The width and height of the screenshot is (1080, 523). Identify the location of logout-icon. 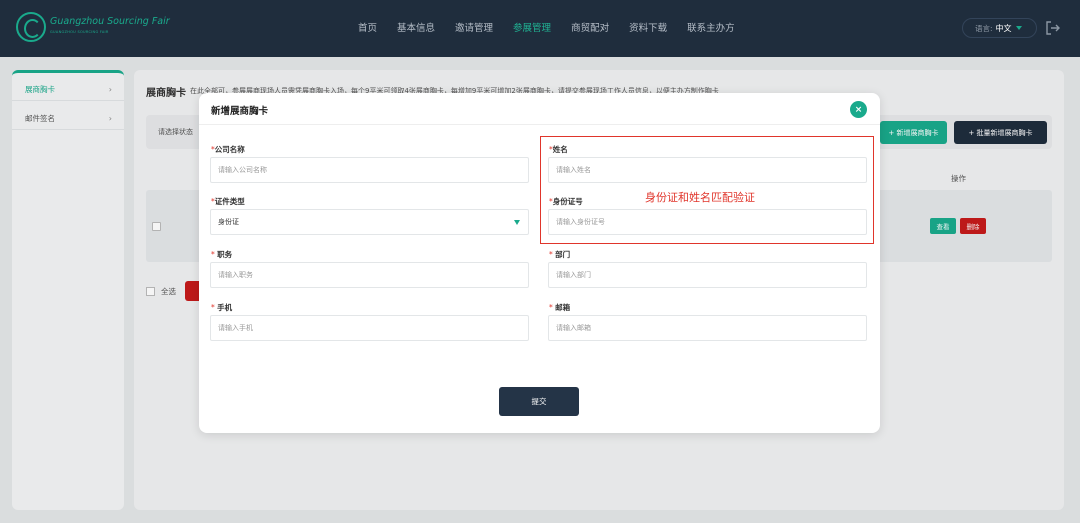
(1053, 28).